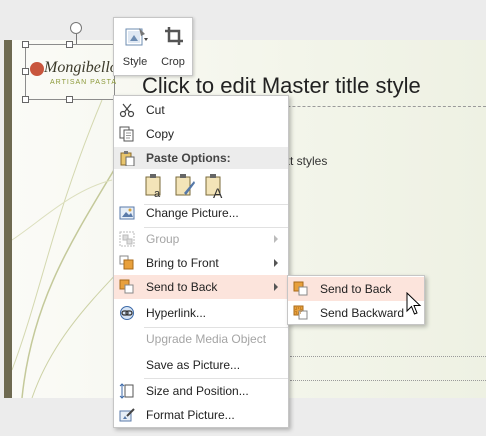 The image size is (486, 436). Describe the element at coordinates (69, 44) in the screenshot. I see `resize-handle-top` at that location.